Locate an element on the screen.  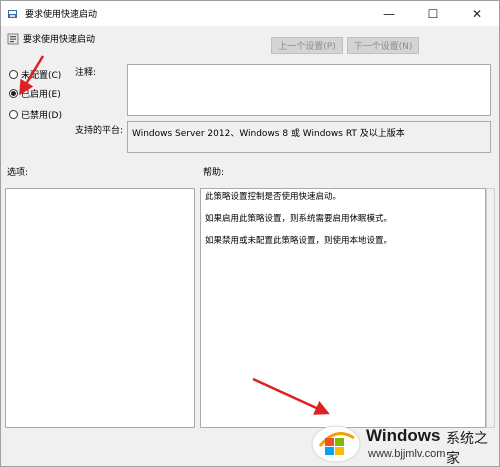
policy-setting-icon is located at coordinates (13, 38).